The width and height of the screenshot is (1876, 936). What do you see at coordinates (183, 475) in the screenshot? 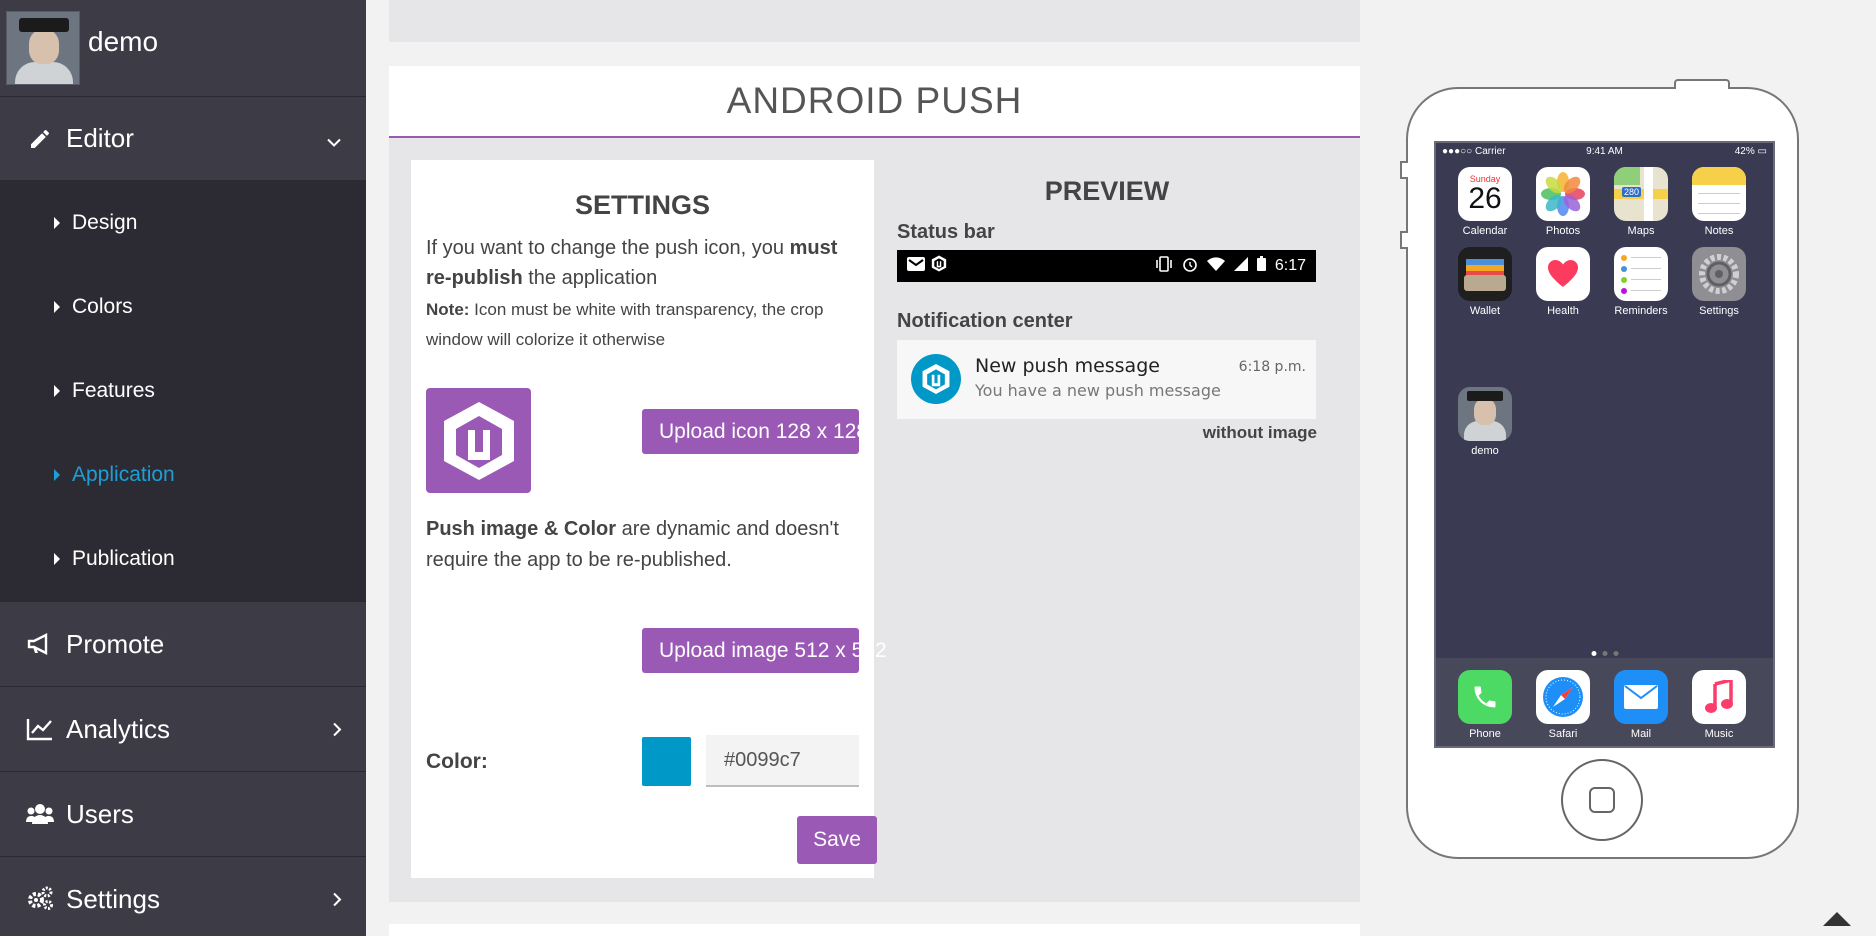
I see `sidebar-item-application: Application` at bounding box center [183, 475].